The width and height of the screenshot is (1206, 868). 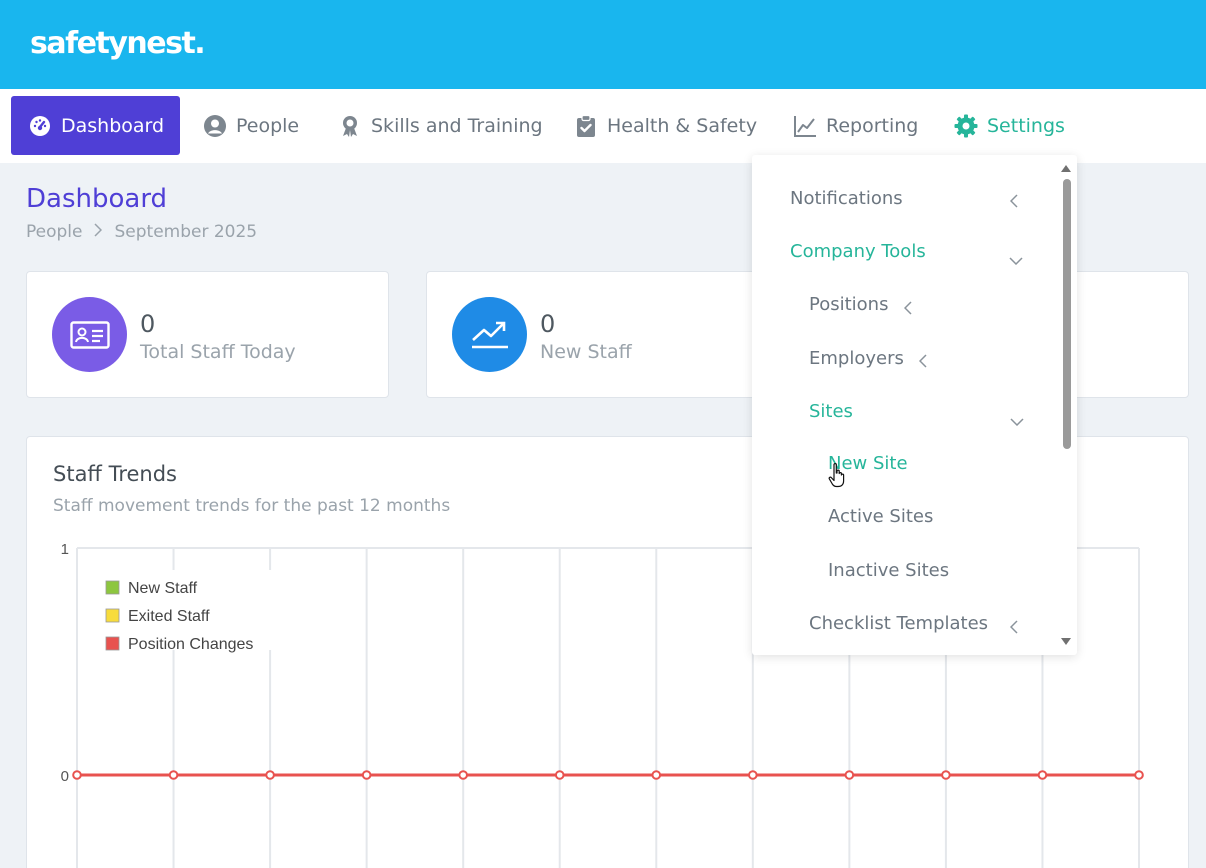 I want to click on breadcrumb-people: People, so click(x=54, y=232).